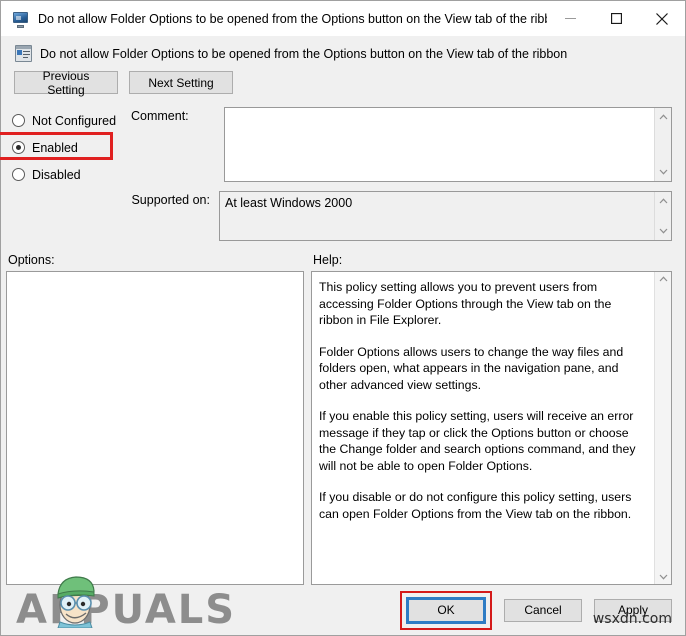 The image size is (686, 636). Describe the element at coordinates (170, 200) in the screenshot. I see `supported-on-label: Supported on:` at that location.